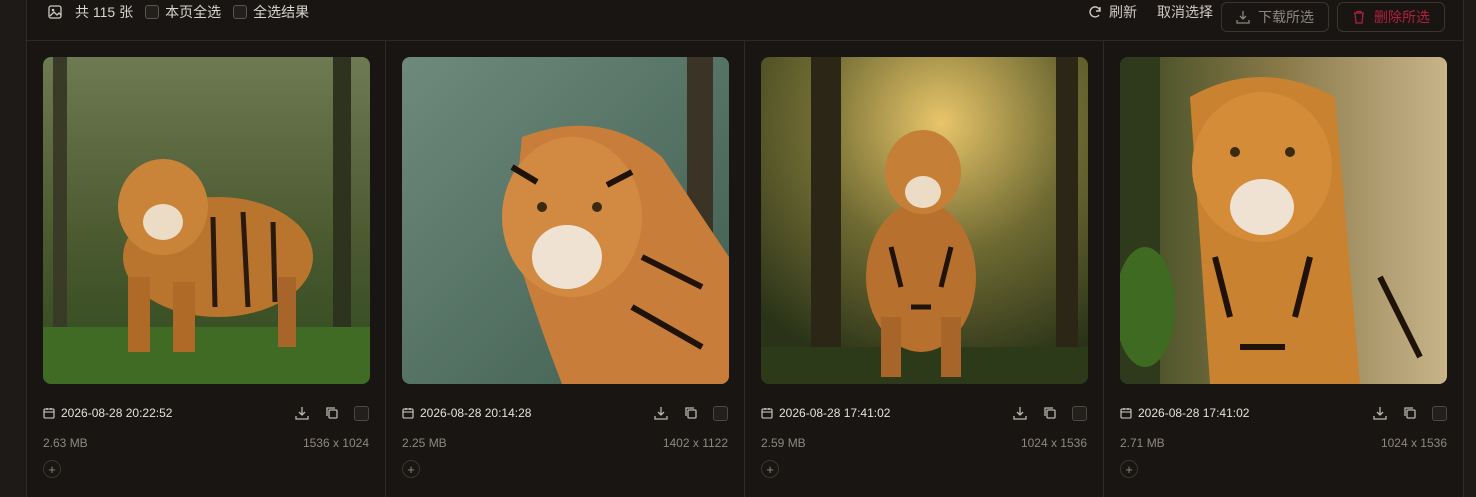  What do you see at coordinates (65, 443) in the screenshot?
I see `file-size: 2.63 MB` at bounding box center [65, 443].